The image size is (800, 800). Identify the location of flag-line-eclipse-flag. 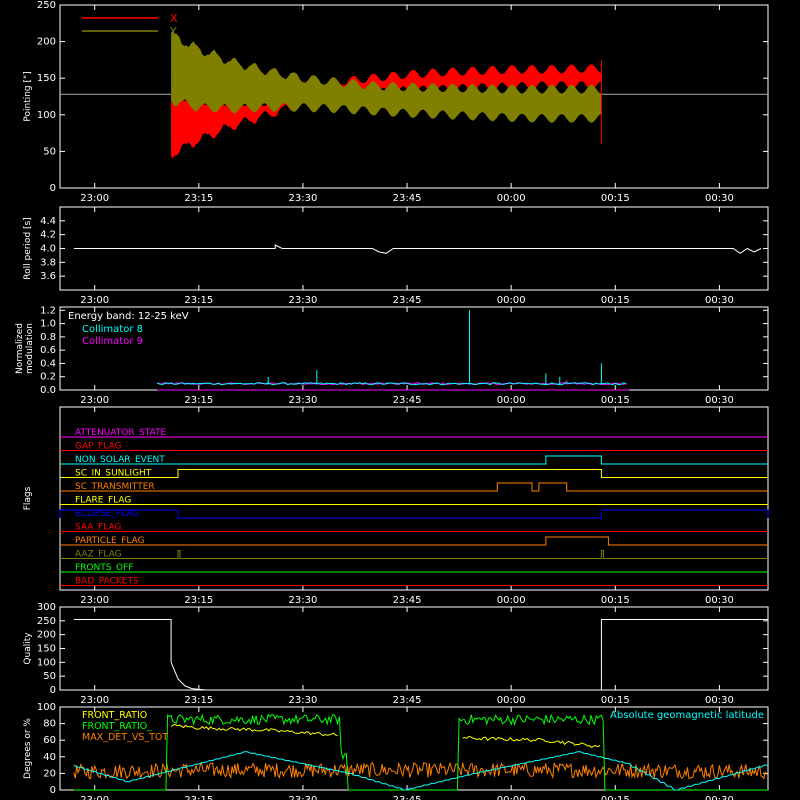
(414, 514).